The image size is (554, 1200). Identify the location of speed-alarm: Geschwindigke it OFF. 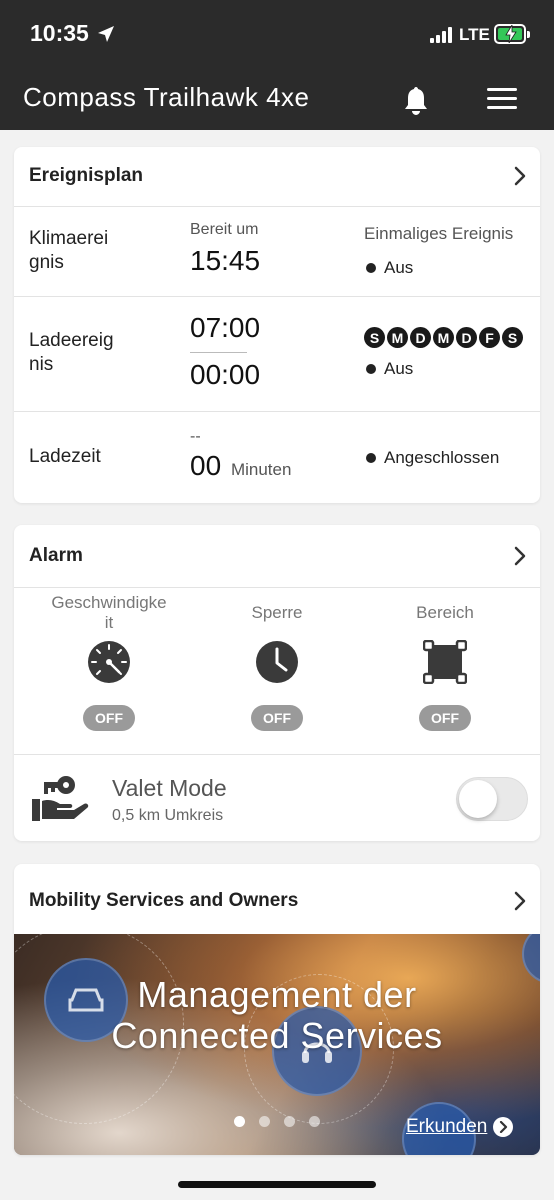
(109, 661).